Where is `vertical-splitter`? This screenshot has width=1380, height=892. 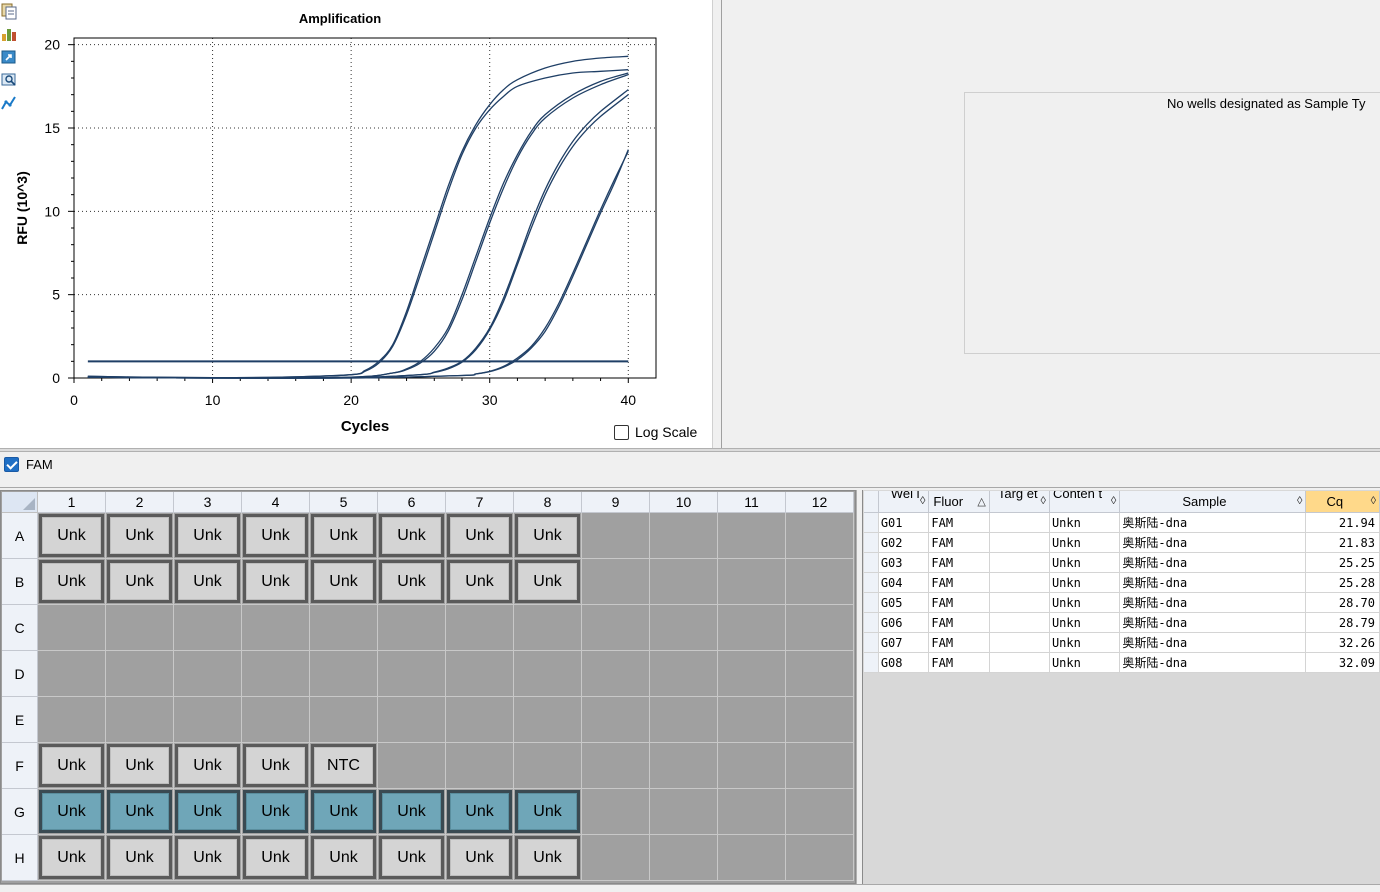 vertical-splitter is located at coordinates (717, 224).